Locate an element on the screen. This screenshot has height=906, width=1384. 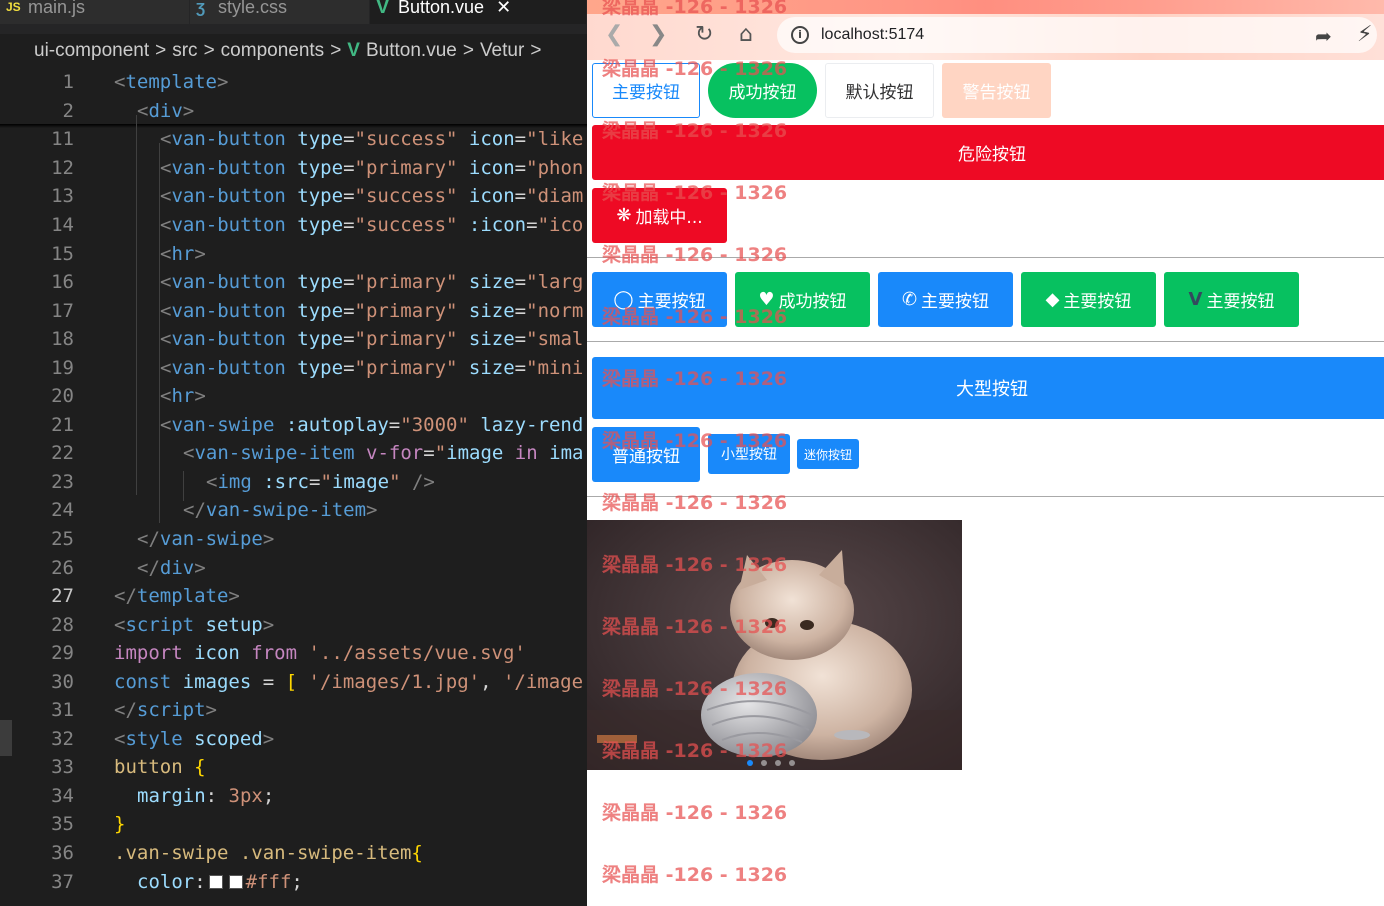
icon-button-diamond: ◆ 主要按钮 is located at coordinates (1088, 299).